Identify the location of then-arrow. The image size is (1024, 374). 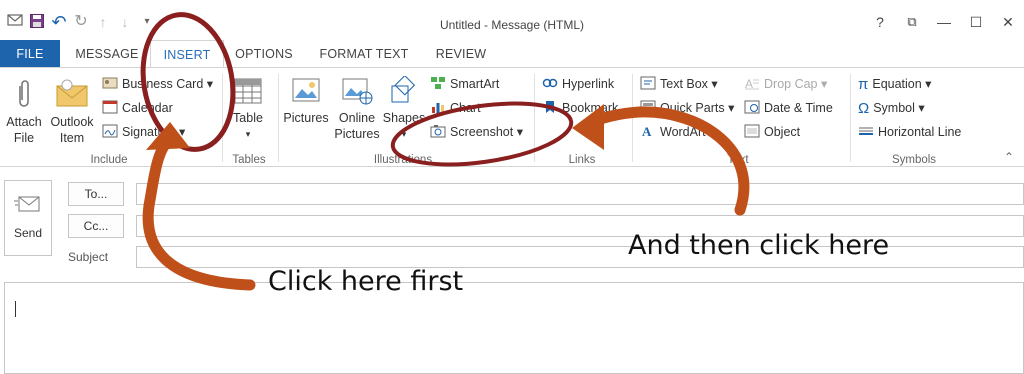
(666, 161).